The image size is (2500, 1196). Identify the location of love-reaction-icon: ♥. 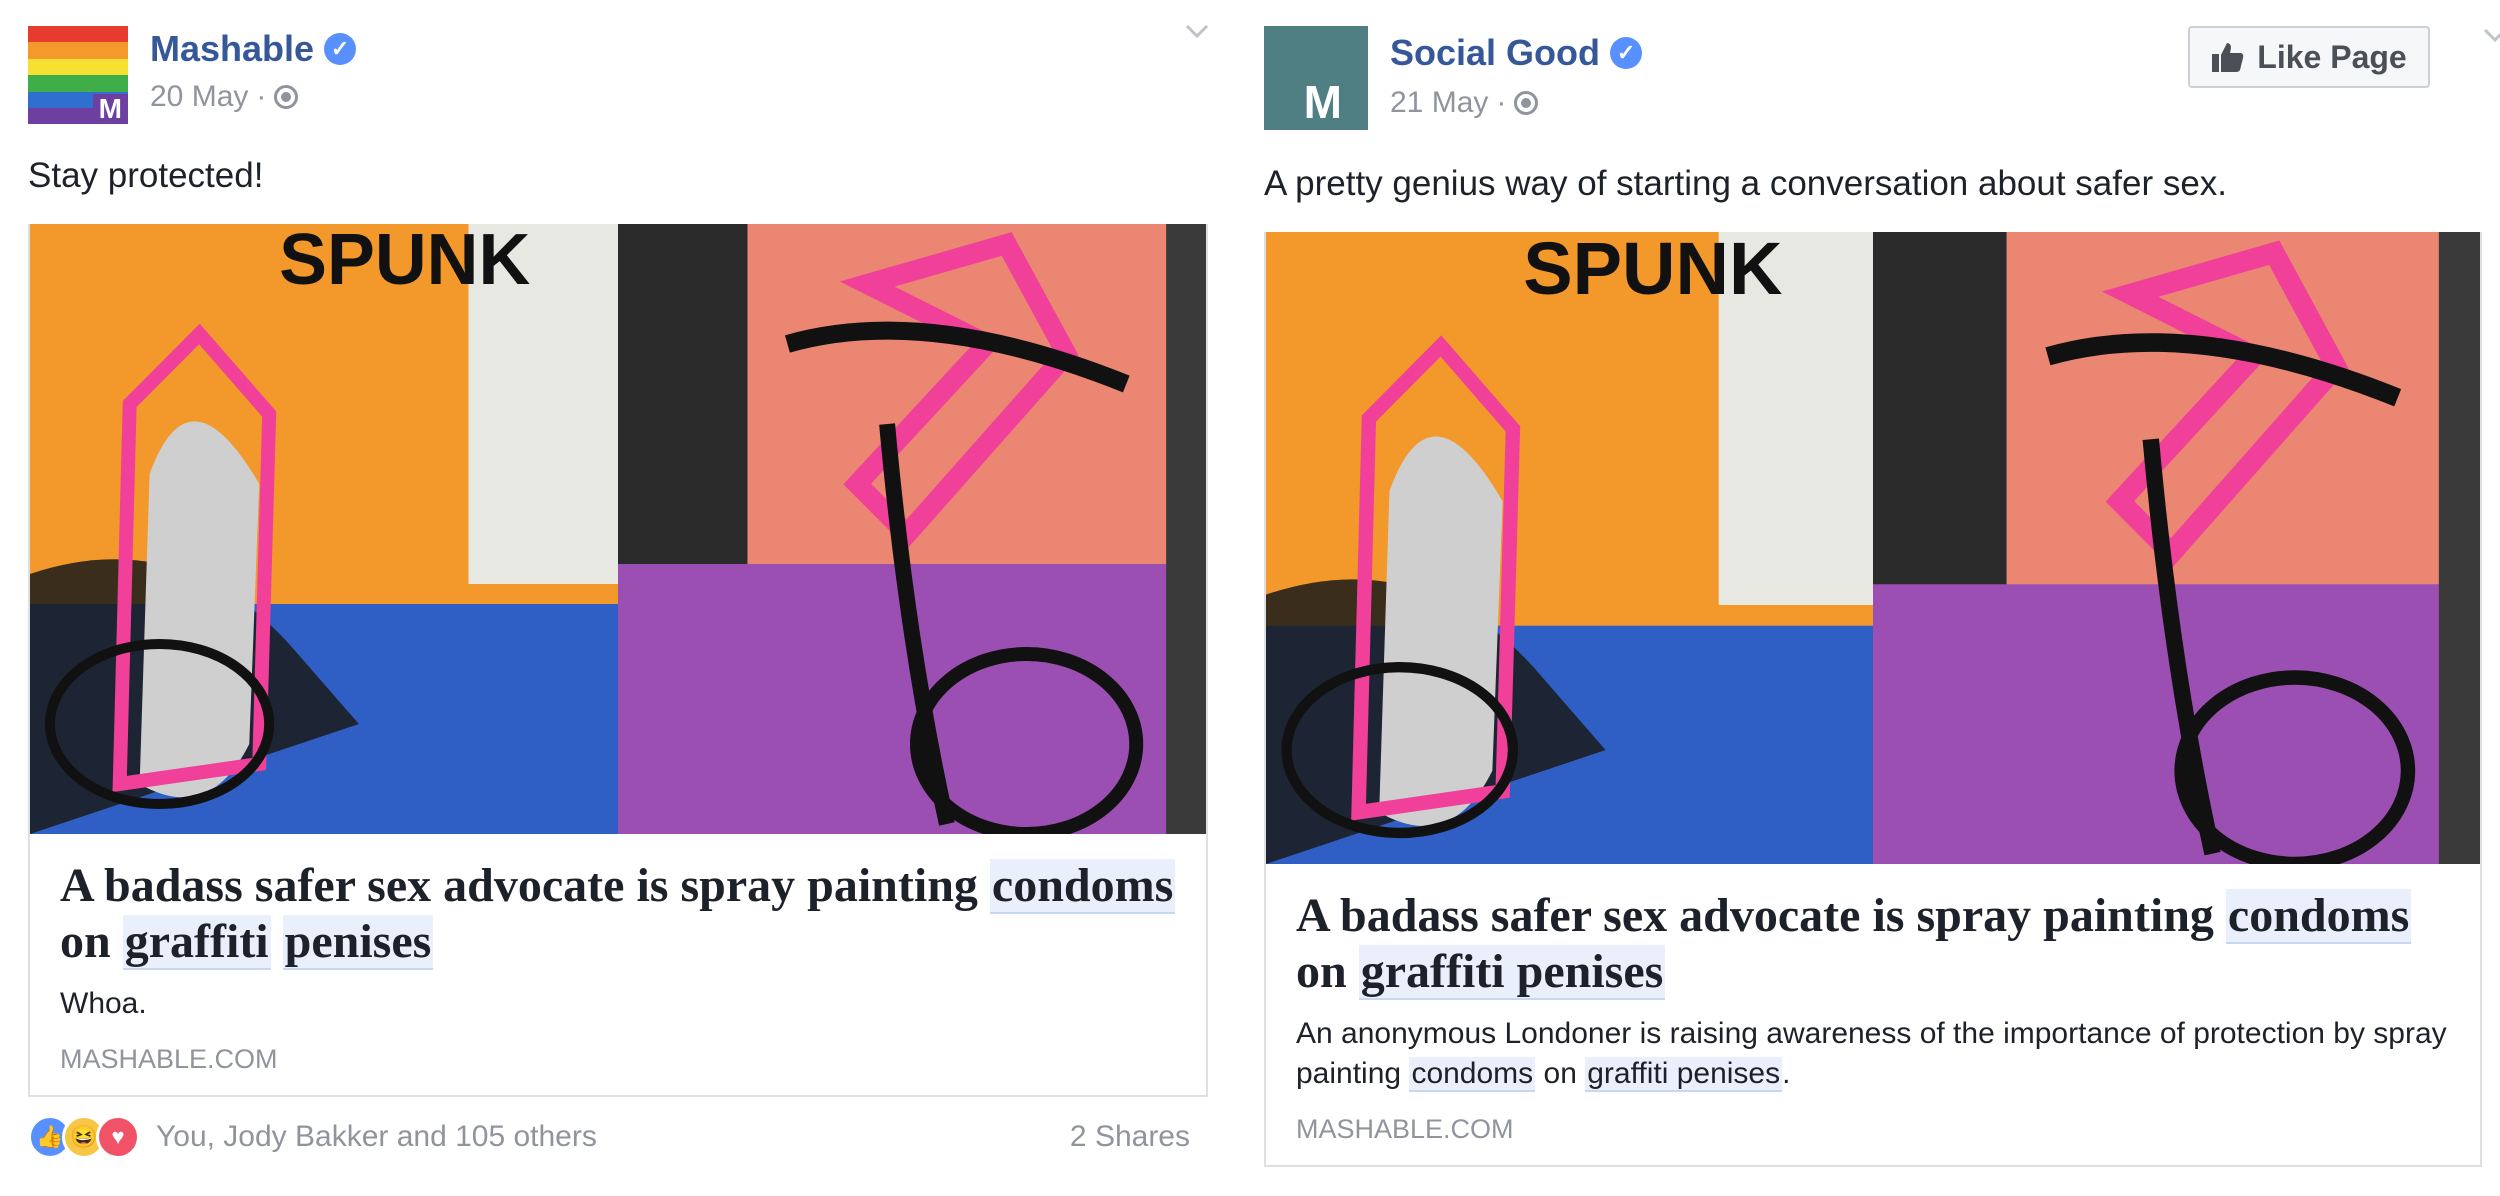
(118, 1137).